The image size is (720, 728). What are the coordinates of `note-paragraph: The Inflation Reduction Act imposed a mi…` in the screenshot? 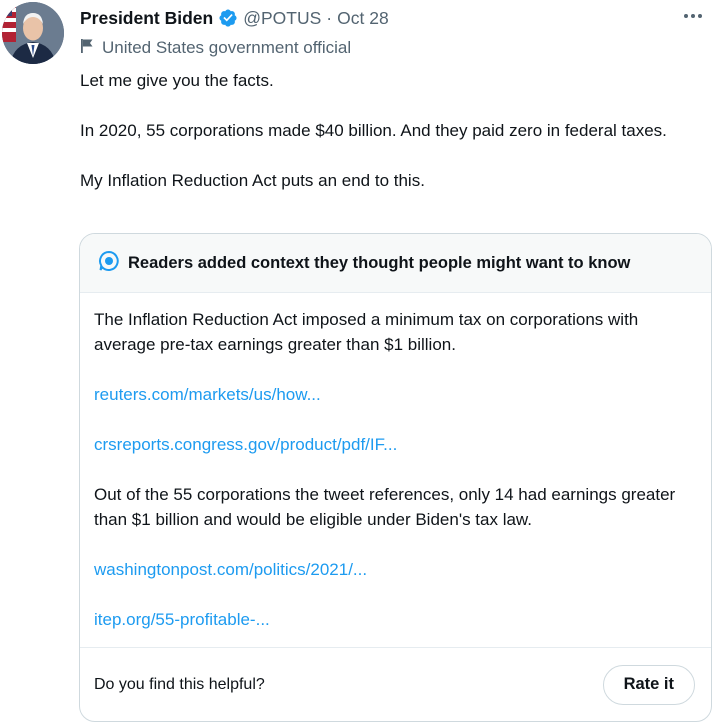 It's located at (366, 332).